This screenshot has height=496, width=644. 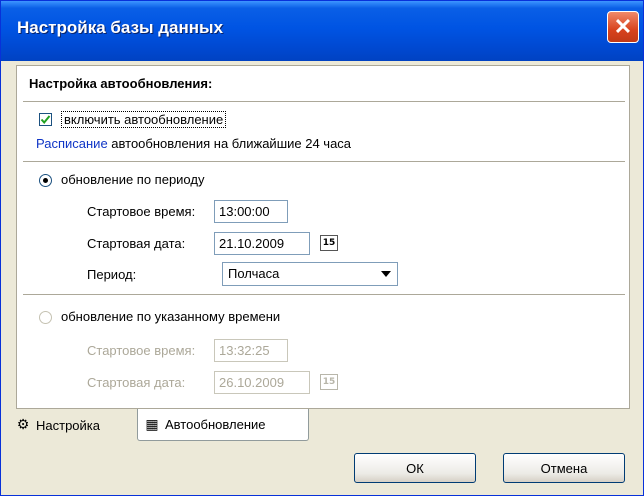 I want to click on period-label: Период:, so click(x=112, y=274).